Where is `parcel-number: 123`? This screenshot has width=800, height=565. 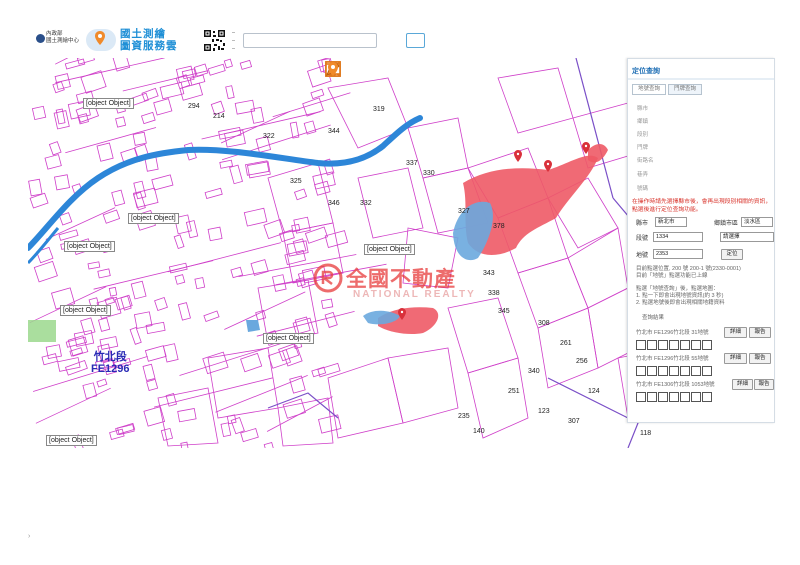 parcel-number: 123 is located at coordinates (544, 411).